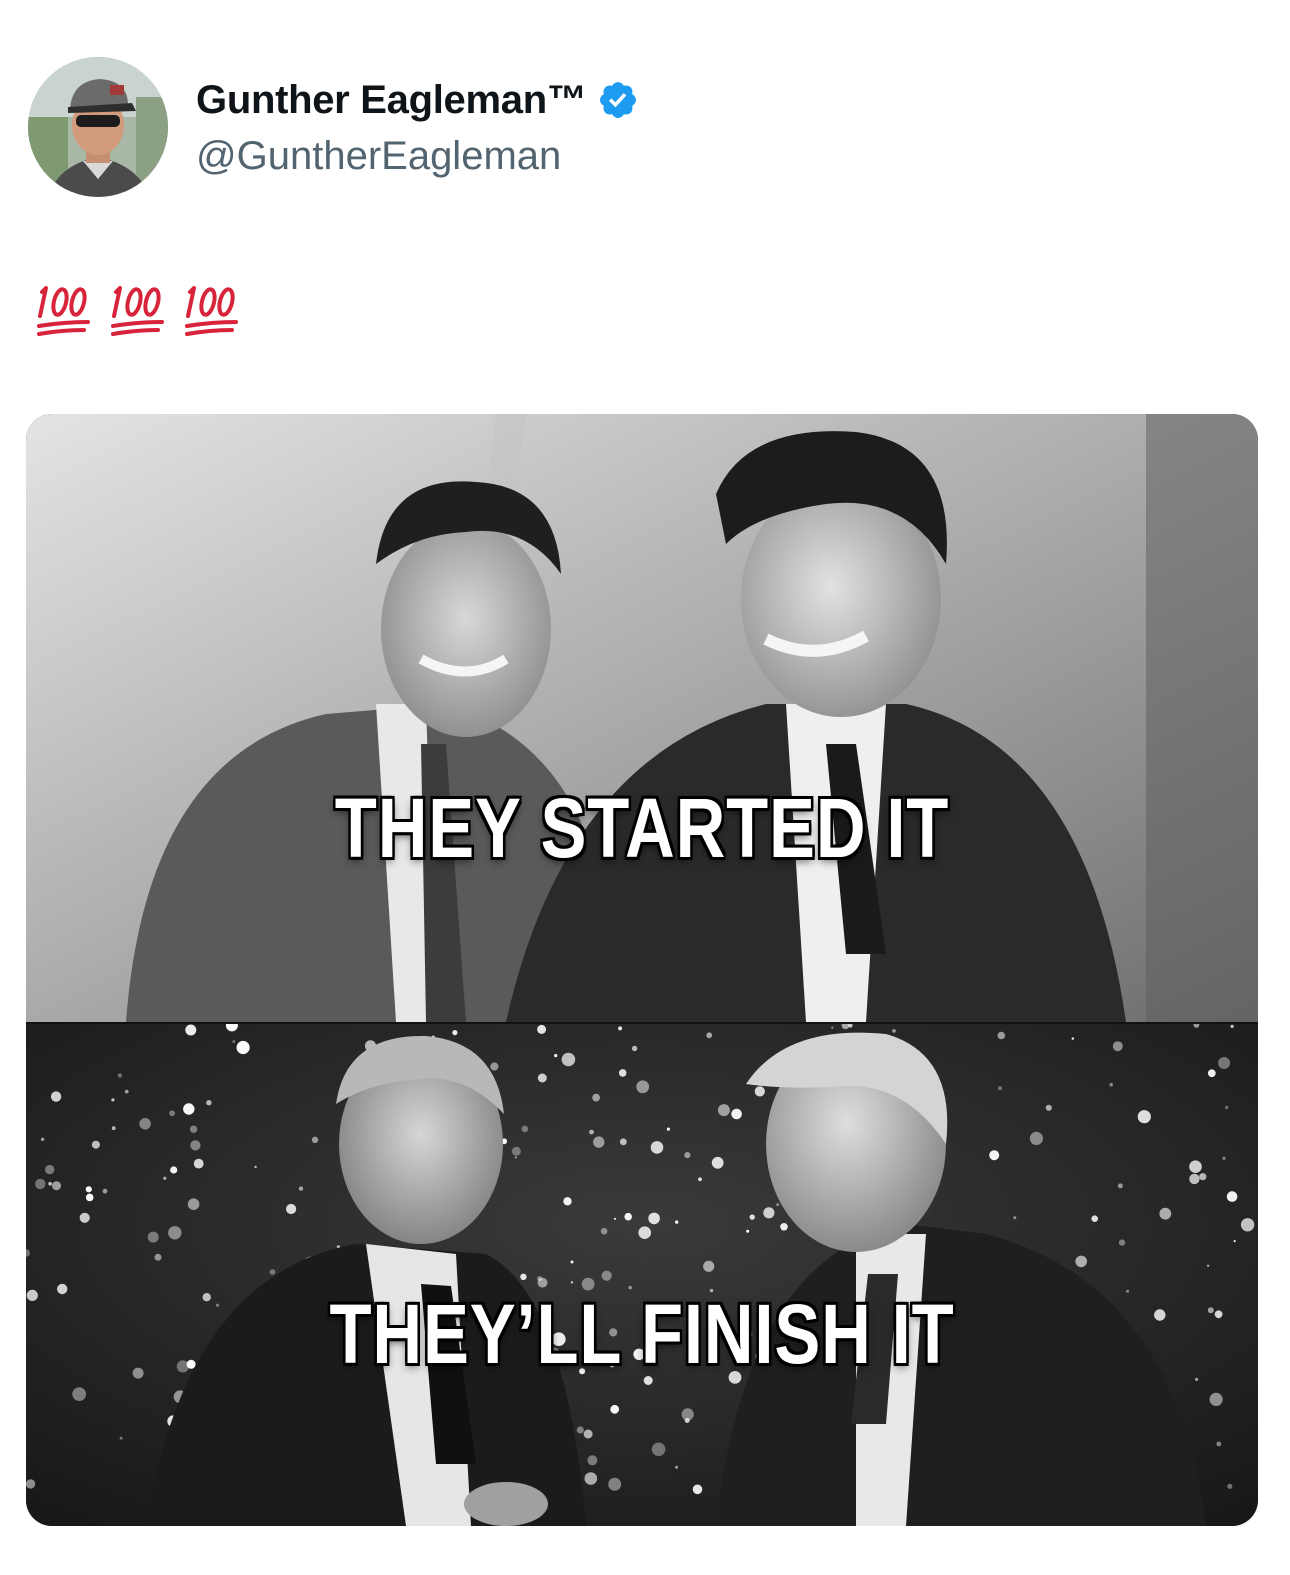 The image size is (1290, 1575). Describe the element at coordinates (378, 156) in the screenshot. I see `author-handle: @GuntherEagleman` at that location.